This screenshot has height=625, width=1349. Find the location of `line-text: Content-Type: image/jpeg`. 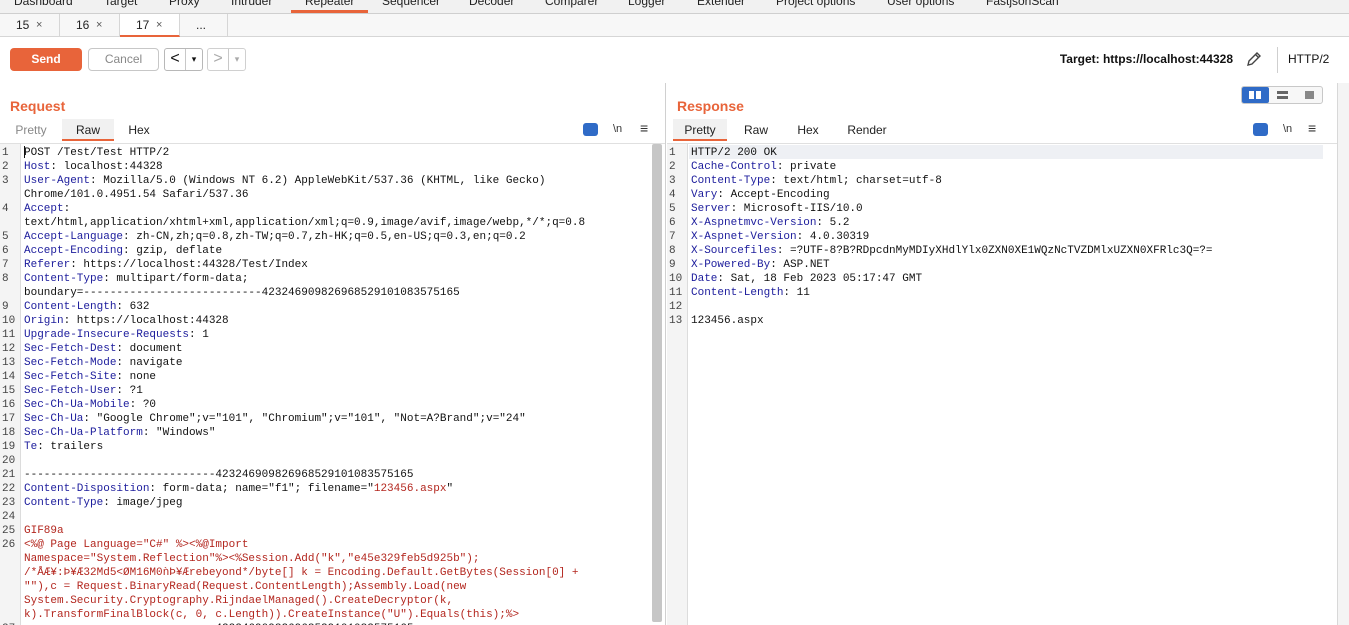

line-text: Content-Type: image/jpeg is located at coordinates (103, 503).